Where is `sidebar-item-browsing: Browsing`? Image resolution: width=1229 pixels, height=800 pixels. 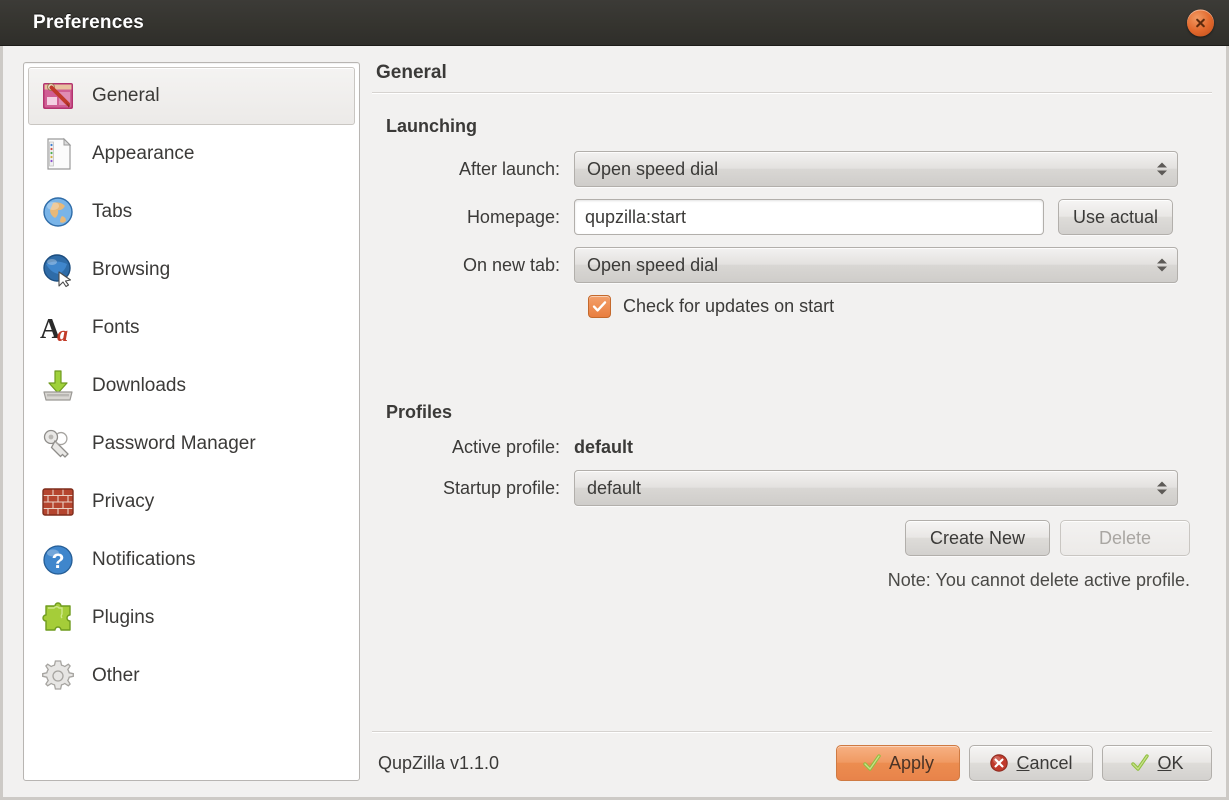
sidebar-item-browsing: Browsing is located at coordinates (191, 270).